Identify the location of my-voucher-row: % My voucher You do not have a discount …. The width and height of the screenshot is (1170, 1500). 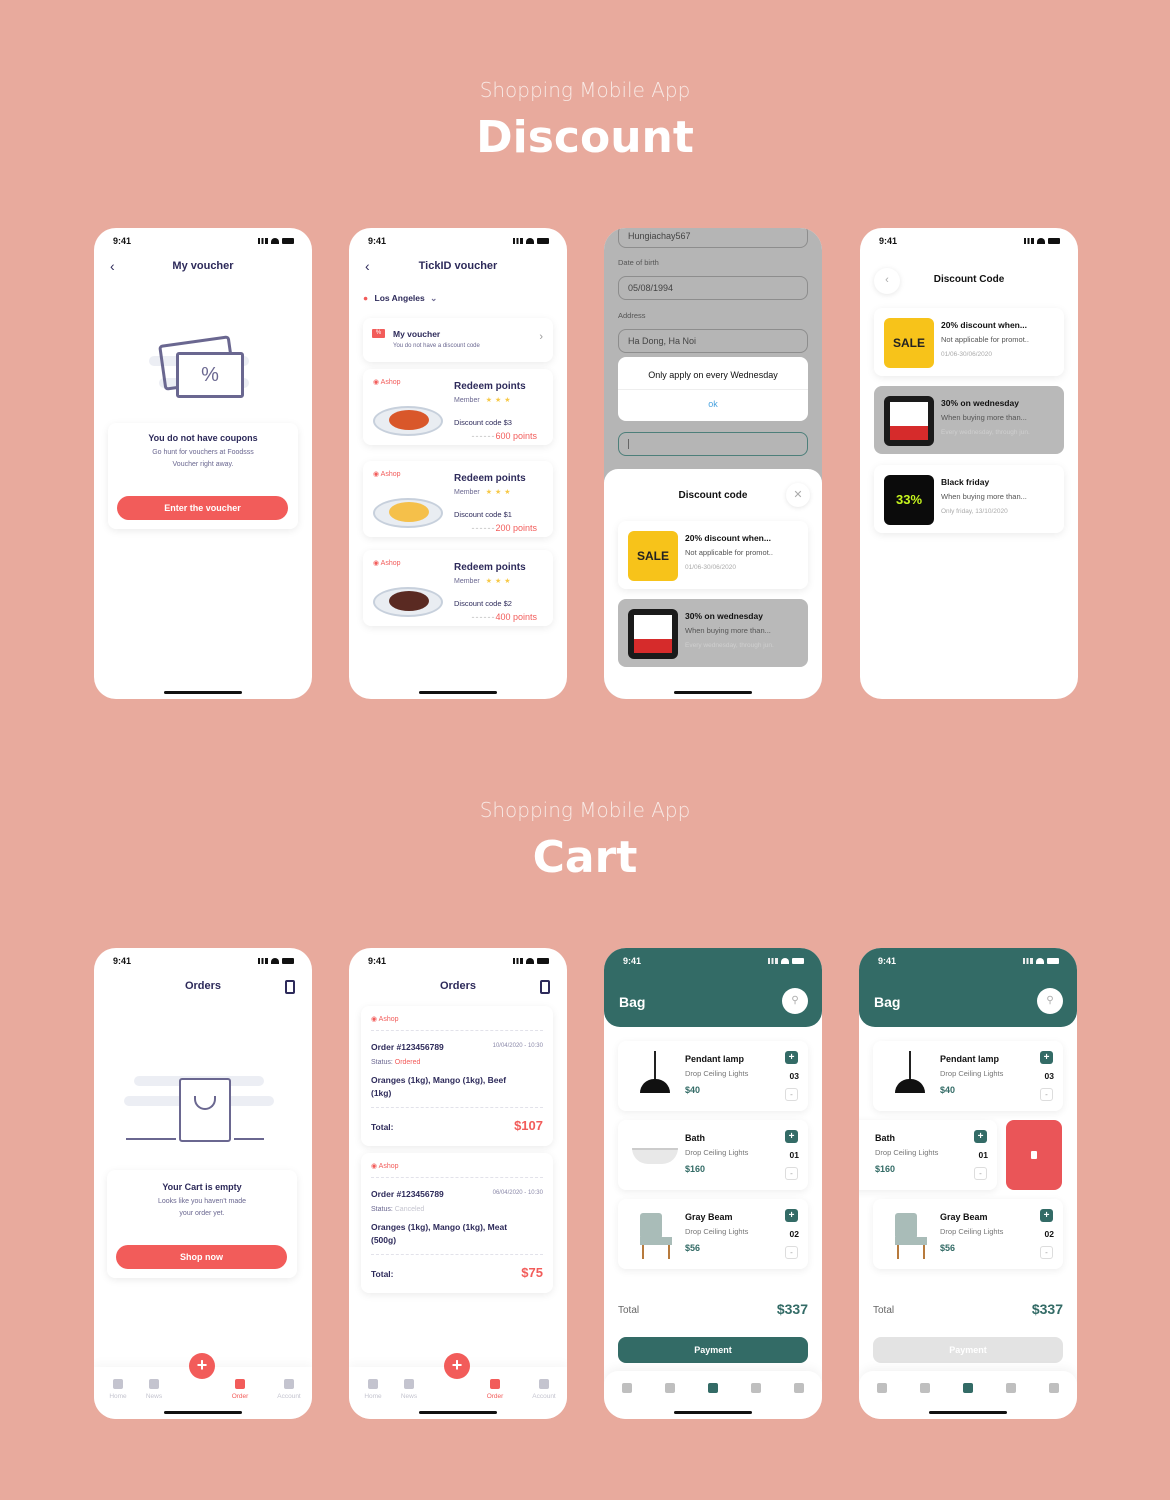
(458, 340).